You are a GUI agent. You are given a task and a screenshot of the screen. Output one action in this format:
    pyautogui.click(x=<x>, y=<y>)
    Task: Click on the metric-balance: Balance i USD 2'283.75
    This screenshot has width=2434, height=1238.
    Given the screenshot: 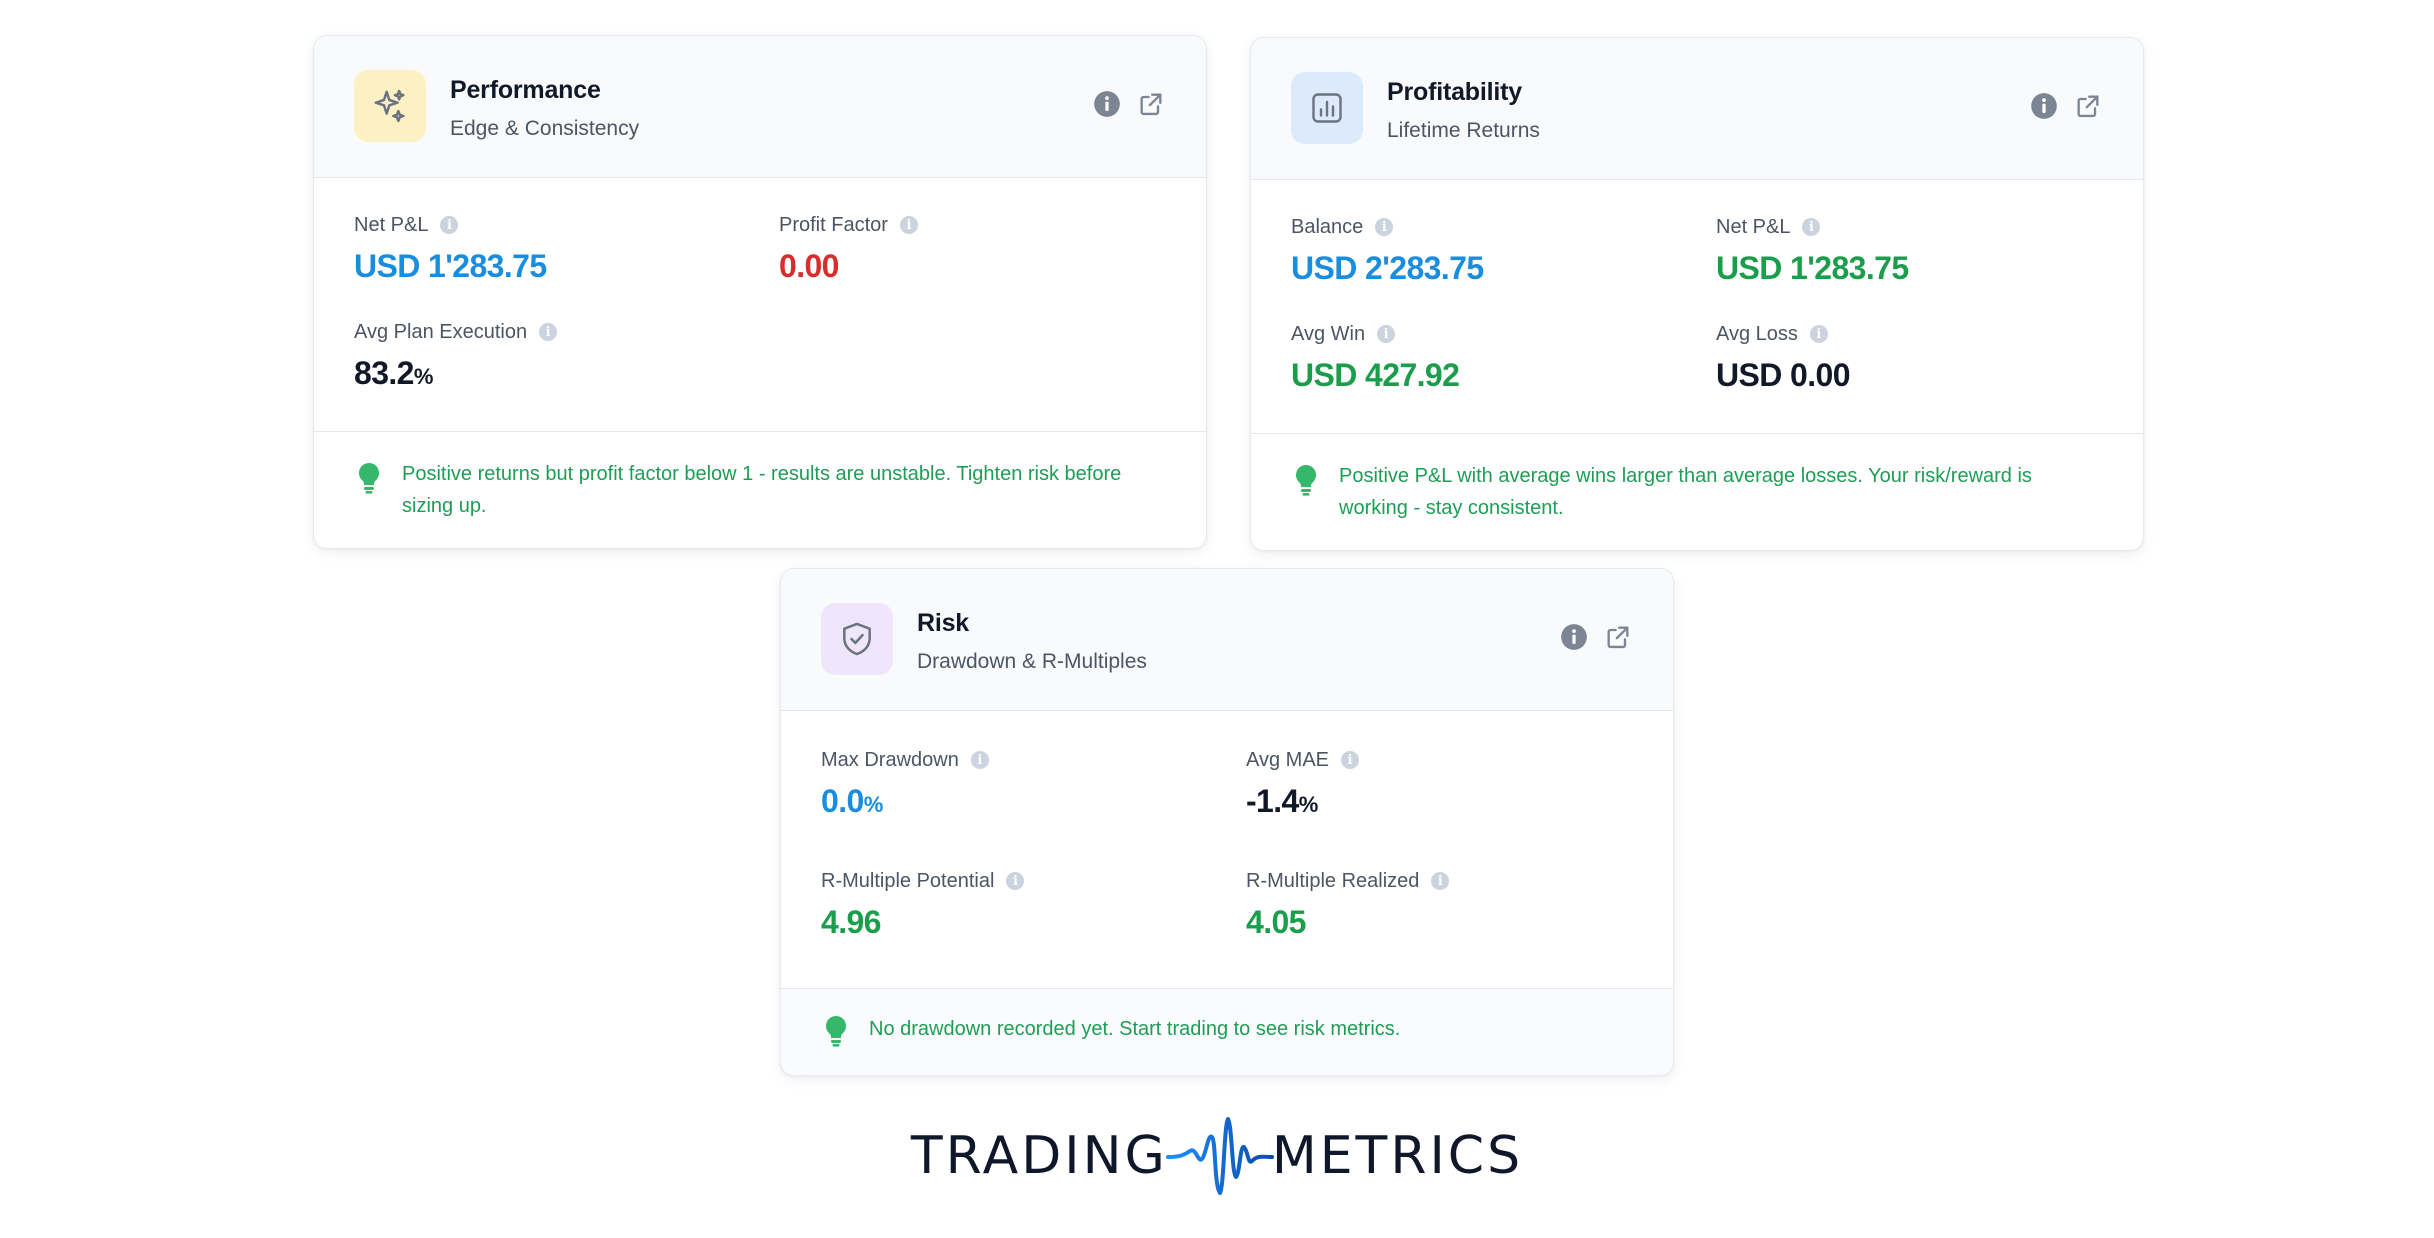 What is the action you would take?
    pyautogui.click(x=1491, y=250)
    